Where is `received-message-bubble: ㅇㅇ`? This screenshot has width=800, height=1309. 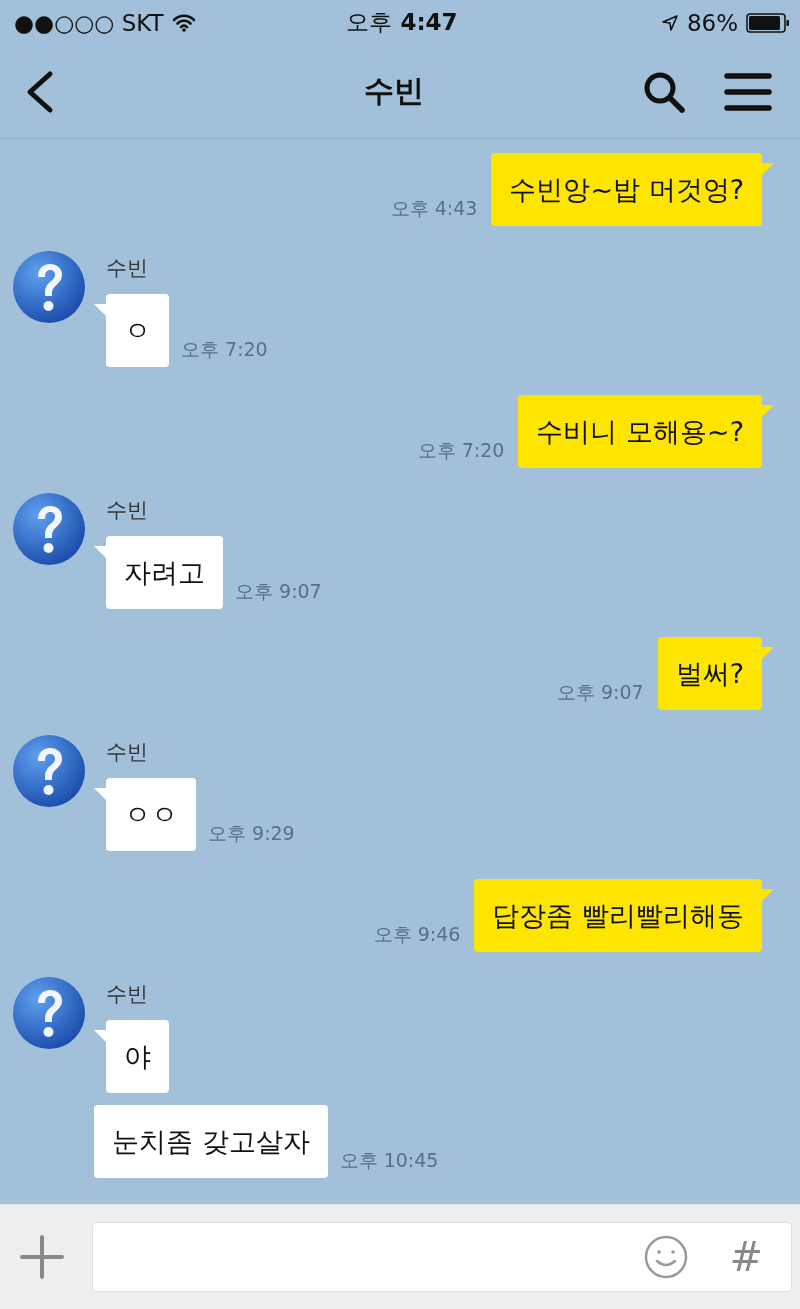
received-message-bubble: ㅇㅇ is located at coordinates (151, 814).